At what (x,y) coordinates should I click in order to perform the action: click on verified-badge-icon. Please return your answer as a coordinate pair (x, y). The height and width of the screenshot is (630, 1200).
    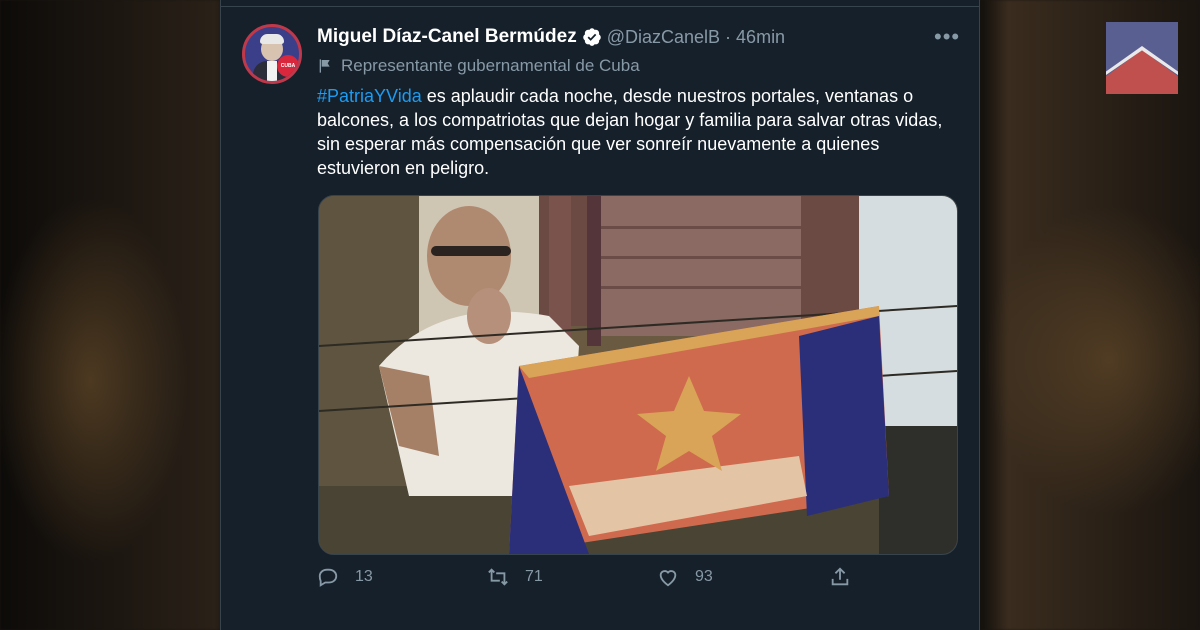
    Looking at the image, I should click on (591, 37).